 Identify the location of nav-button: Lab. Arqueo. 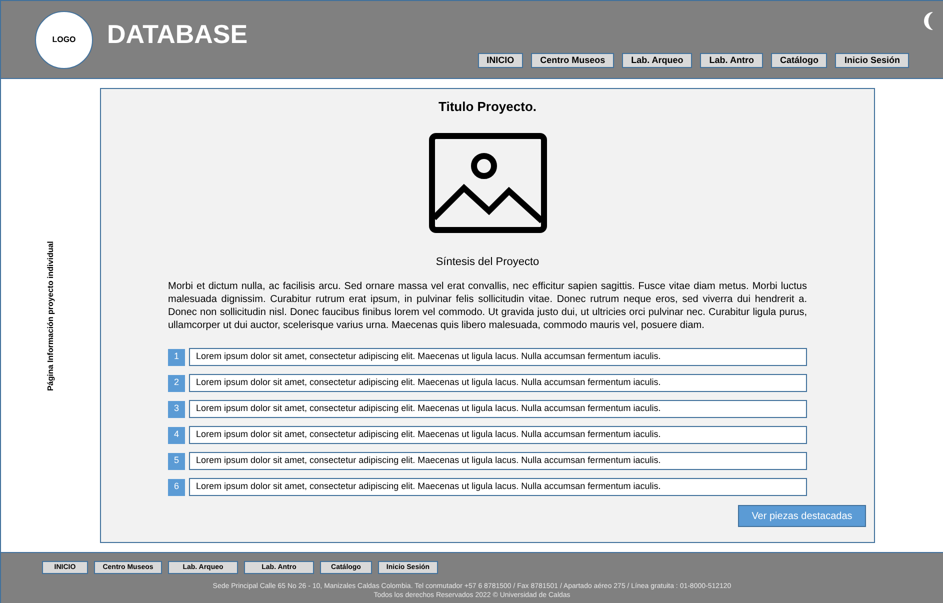
(657, 60).